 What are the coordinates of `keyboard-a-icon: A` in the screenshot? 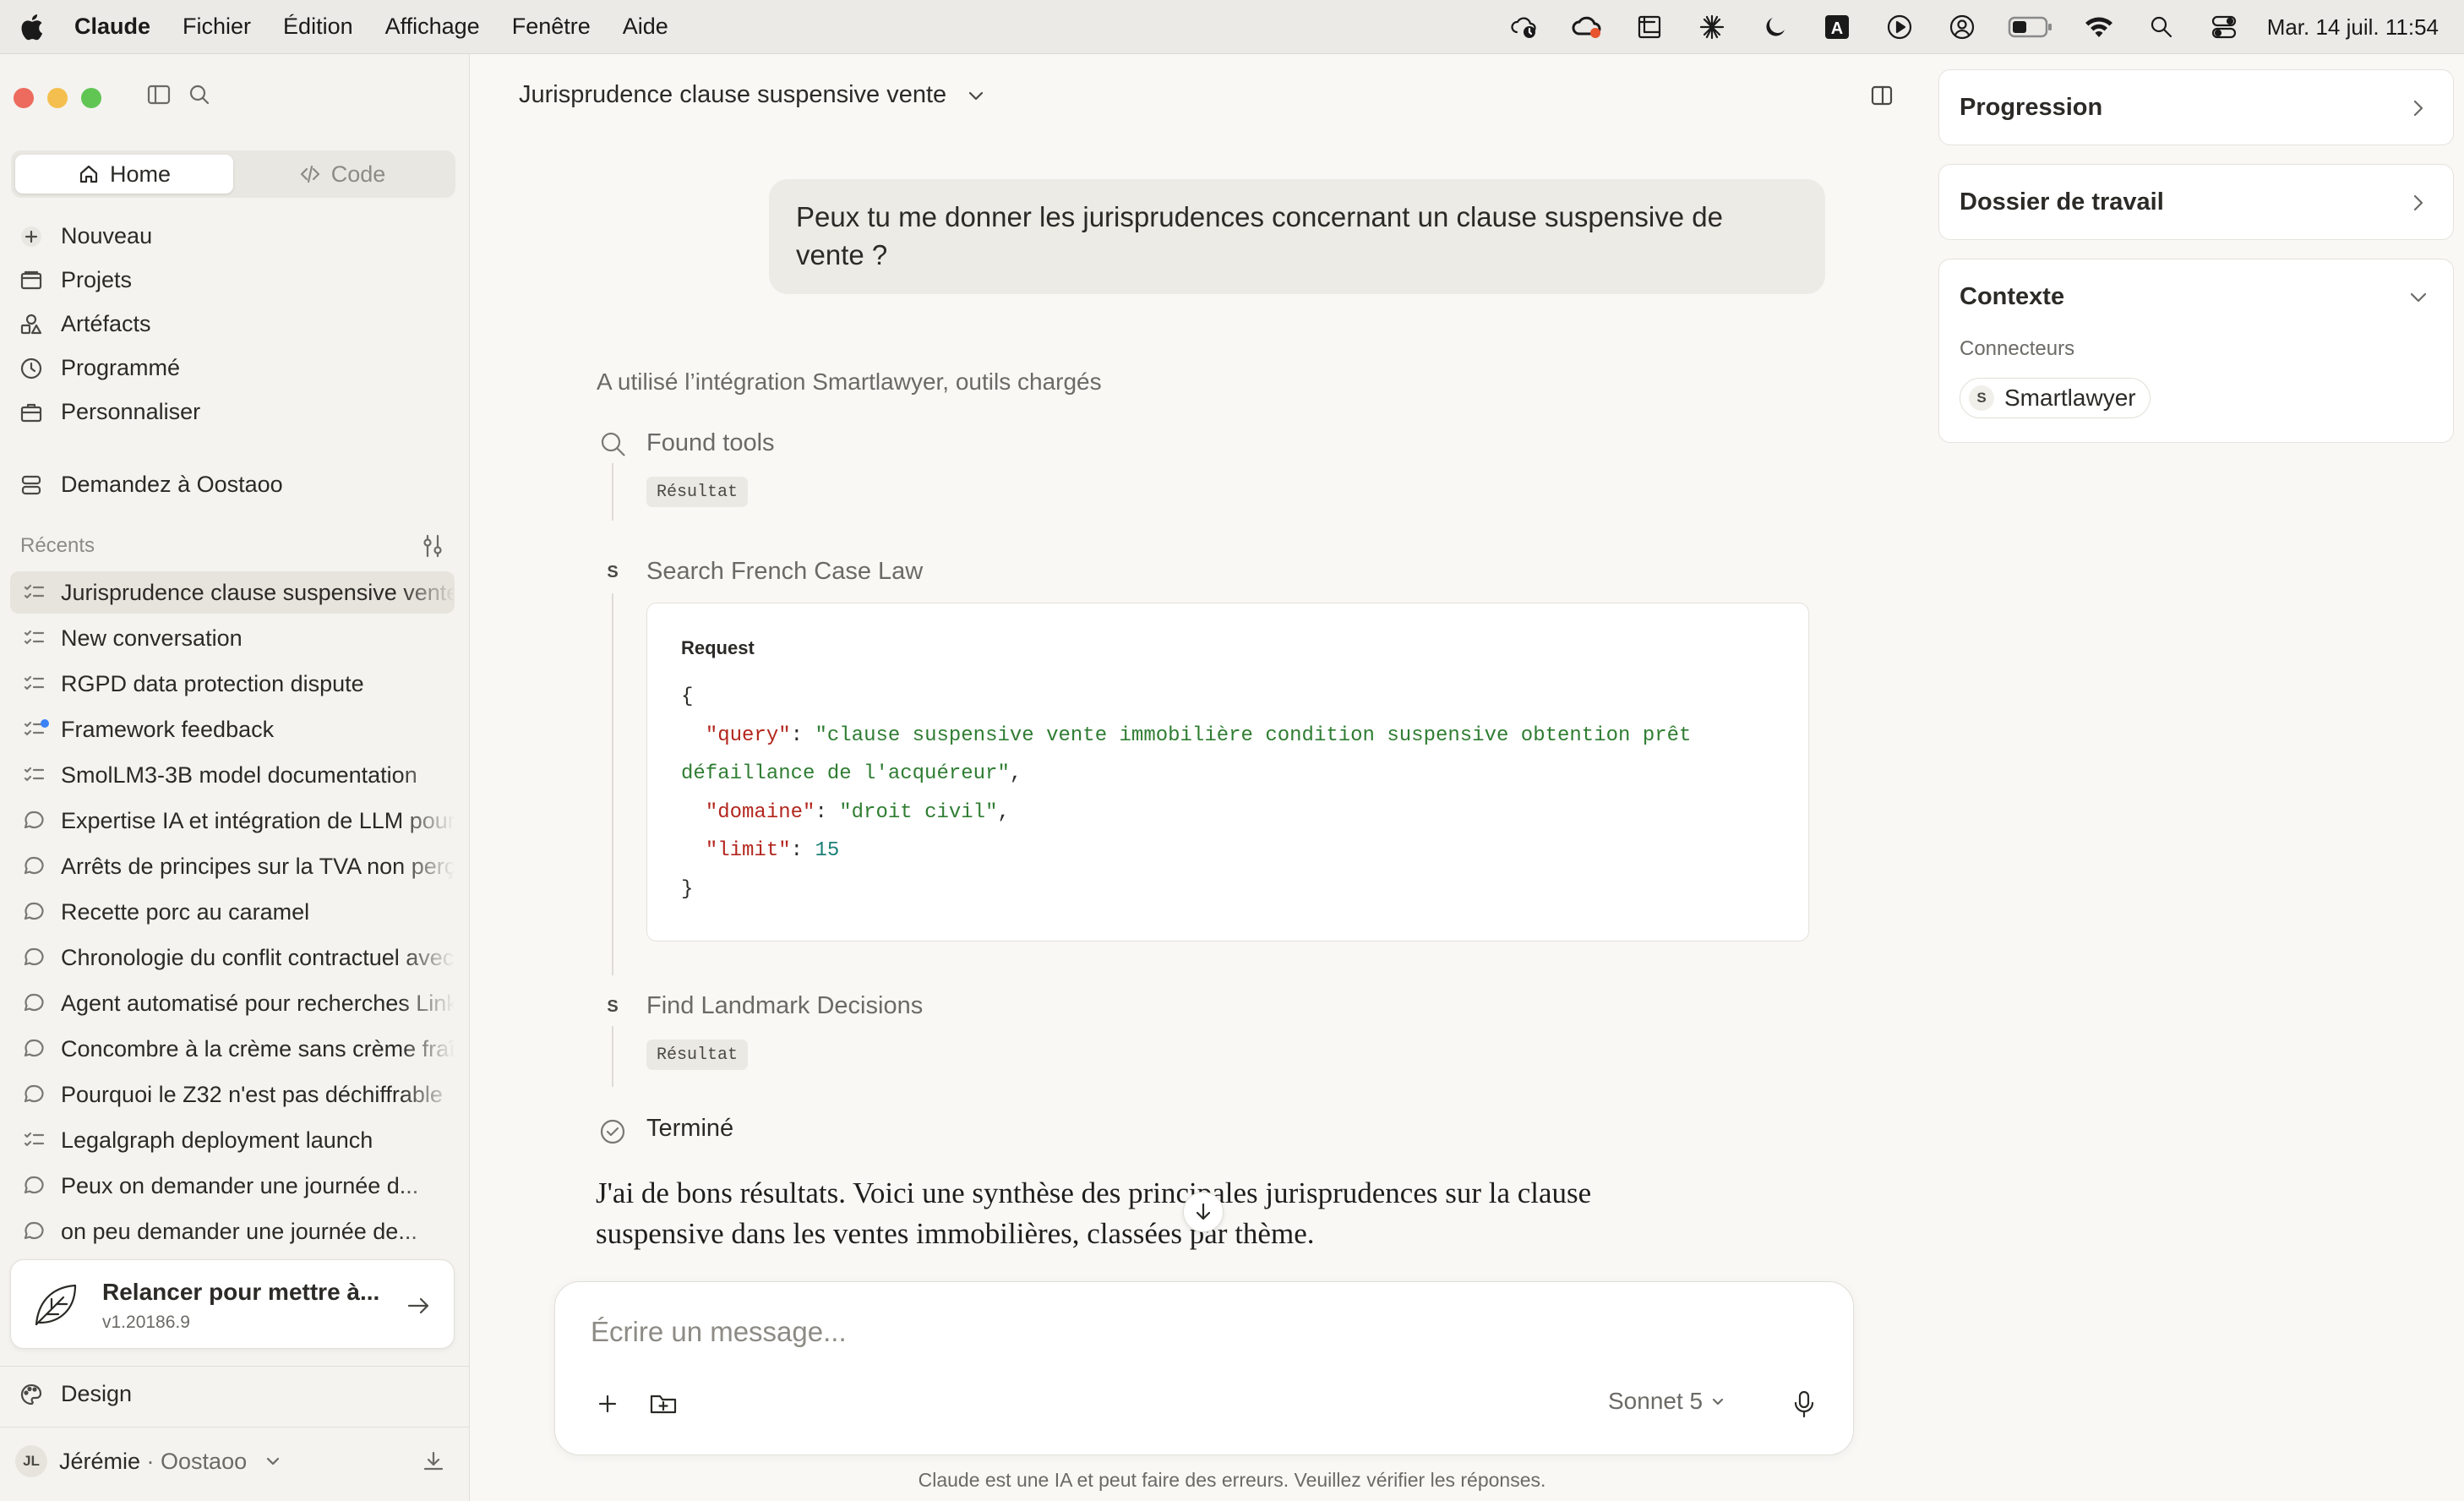 It's located at (1837, 27).